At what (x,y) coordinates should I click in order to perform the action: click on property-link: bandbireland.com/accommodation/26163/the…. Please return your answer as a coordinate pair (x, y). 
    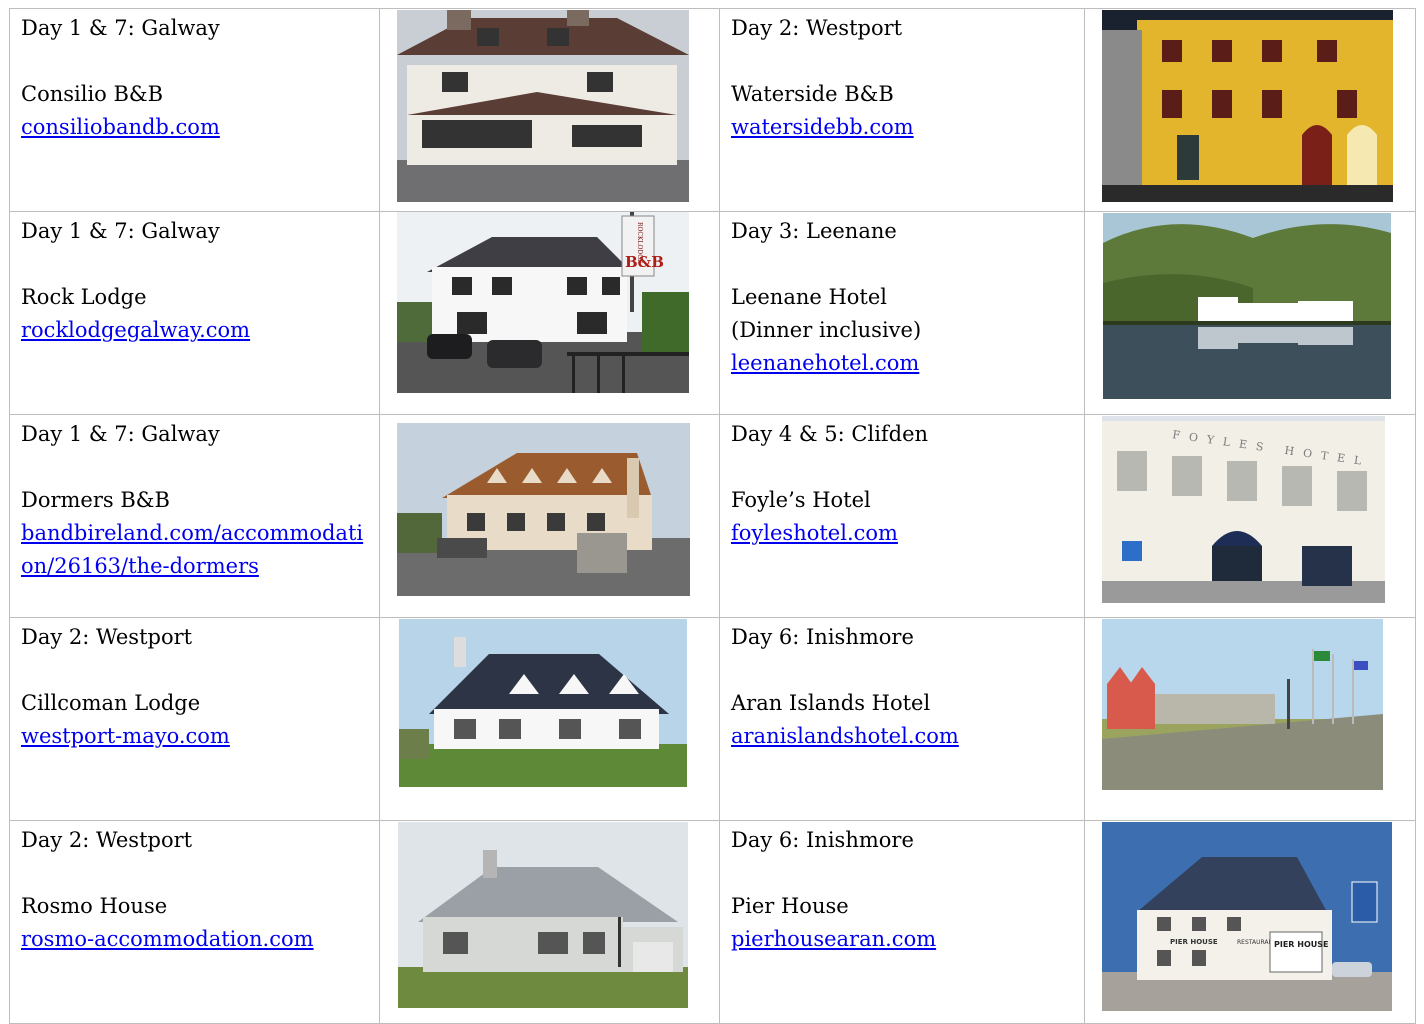
    Looking at the image, I should click on (196, 550).